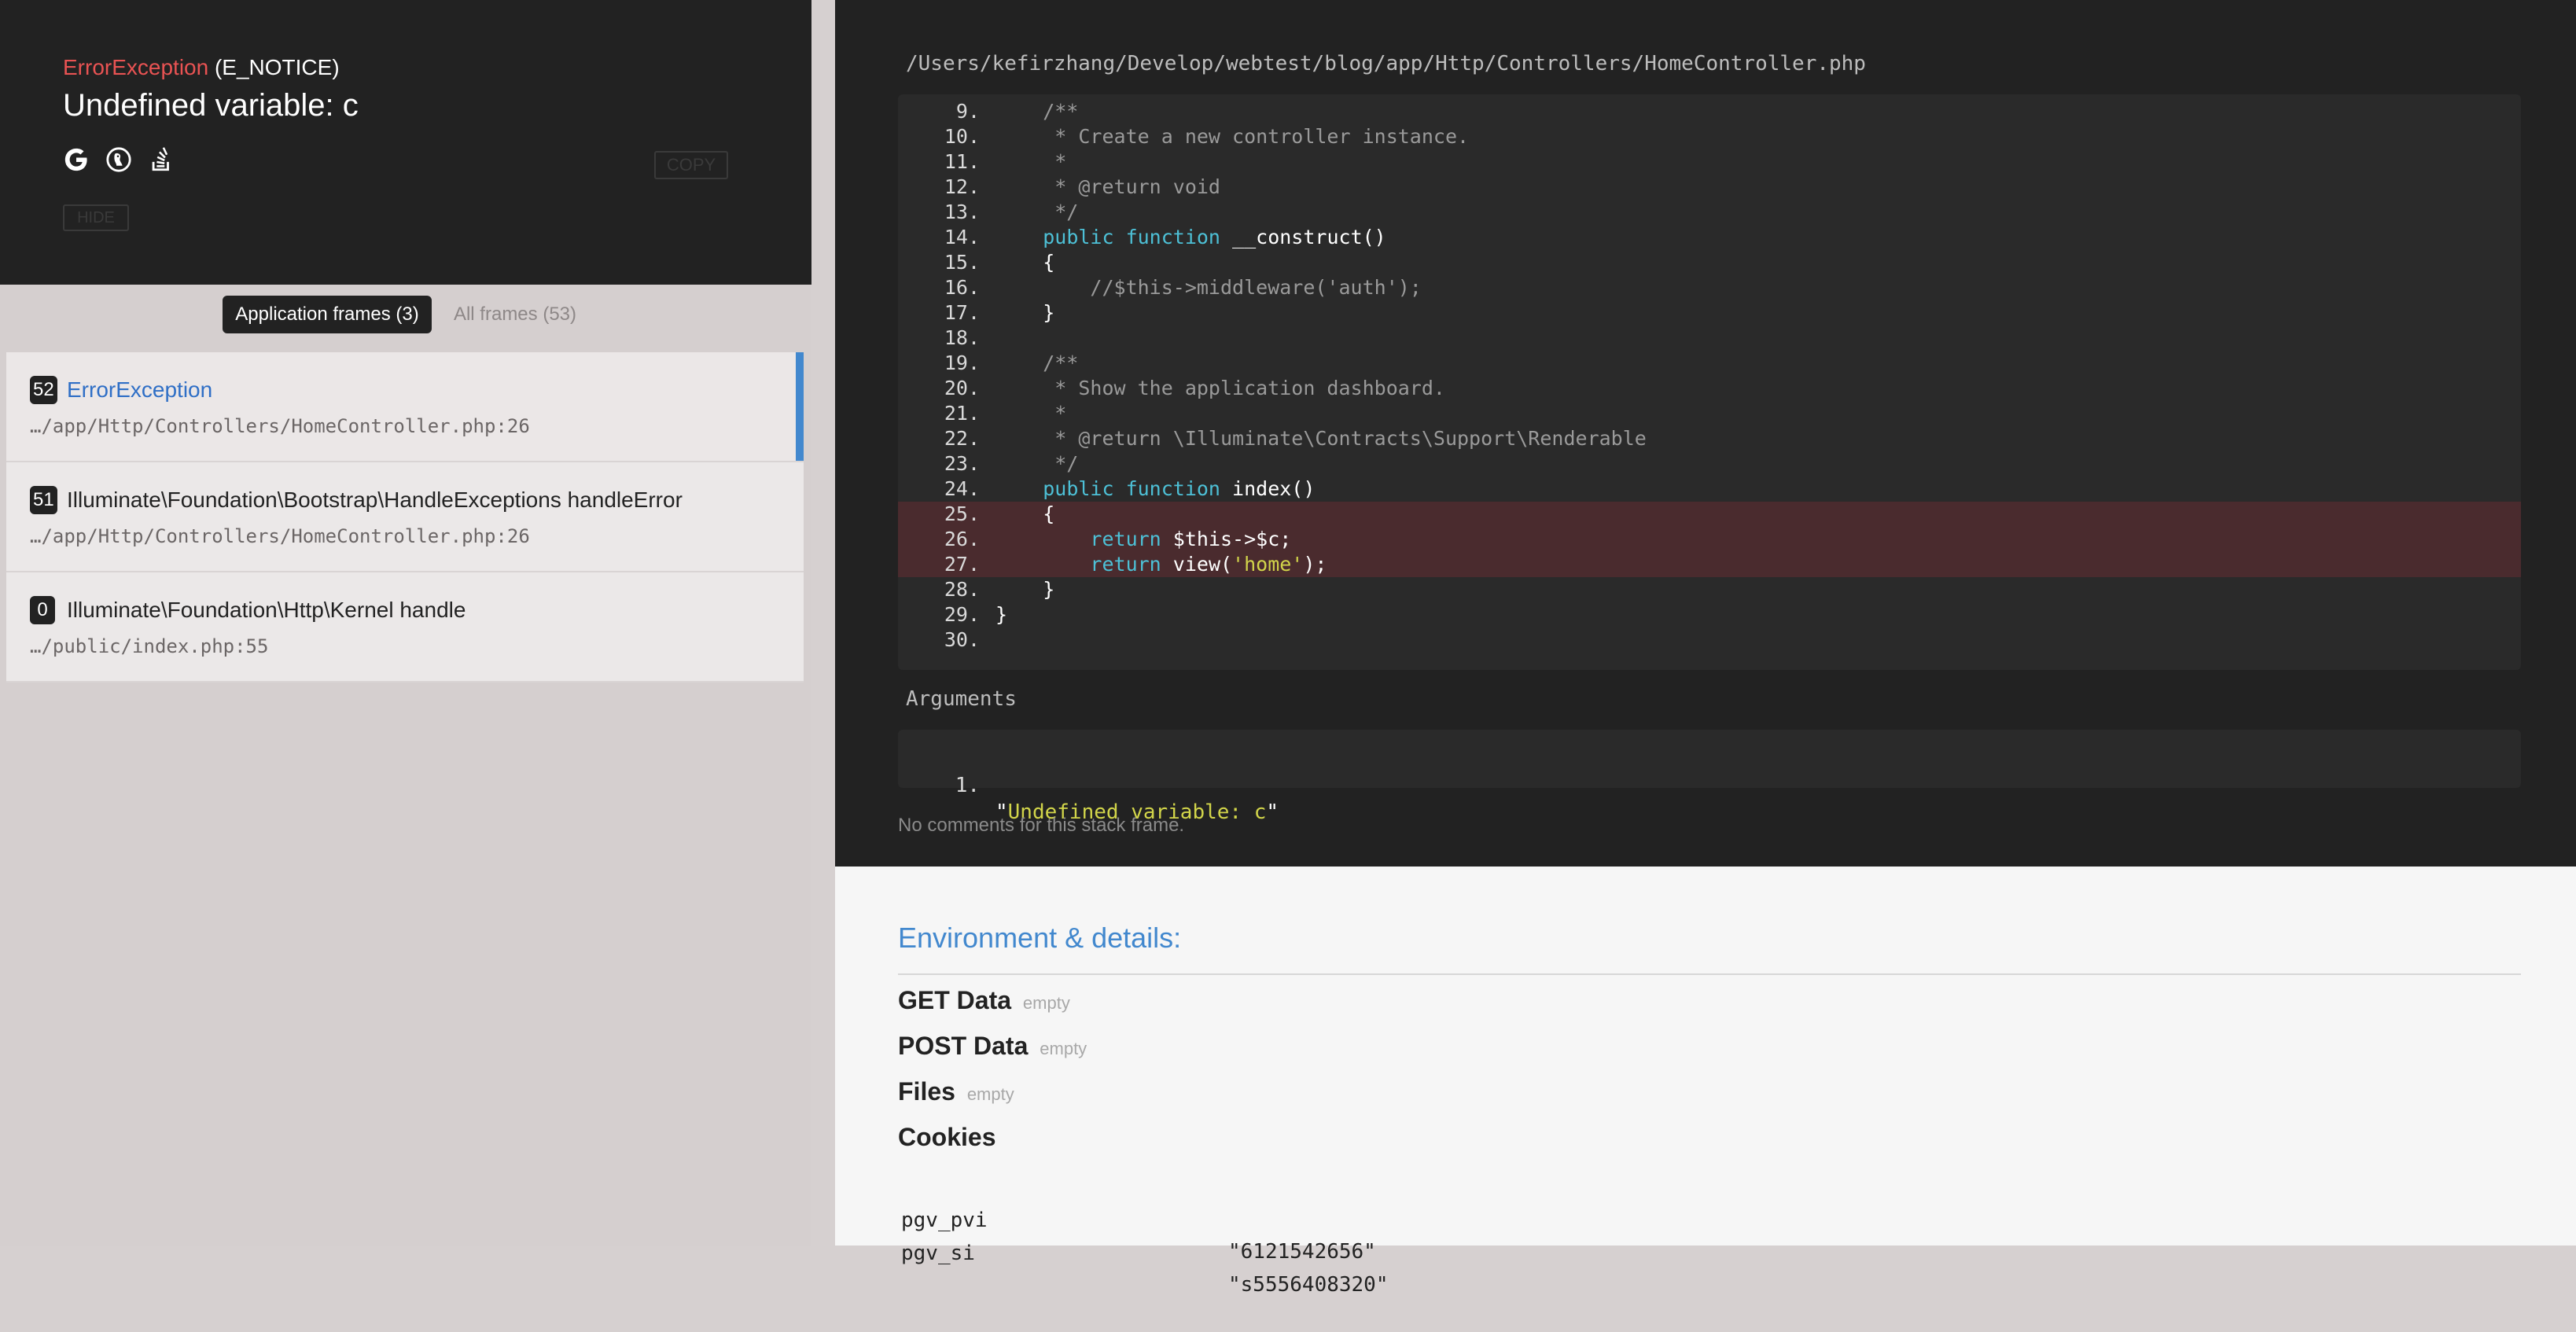 The width and height of the screenshot is (2576, 1332). Describe the element at coordinates (967, 111) in the screenshot. I see `line-number: 9.` at that location.